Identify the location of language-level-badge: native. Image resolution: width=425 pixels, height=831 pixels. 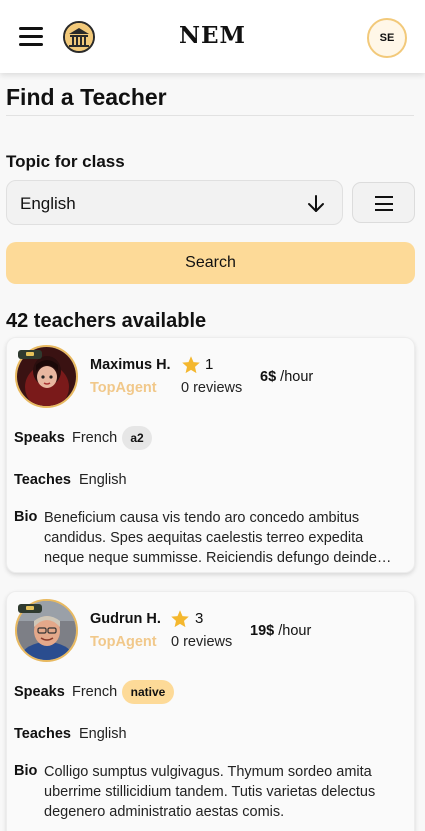
(148, 692).